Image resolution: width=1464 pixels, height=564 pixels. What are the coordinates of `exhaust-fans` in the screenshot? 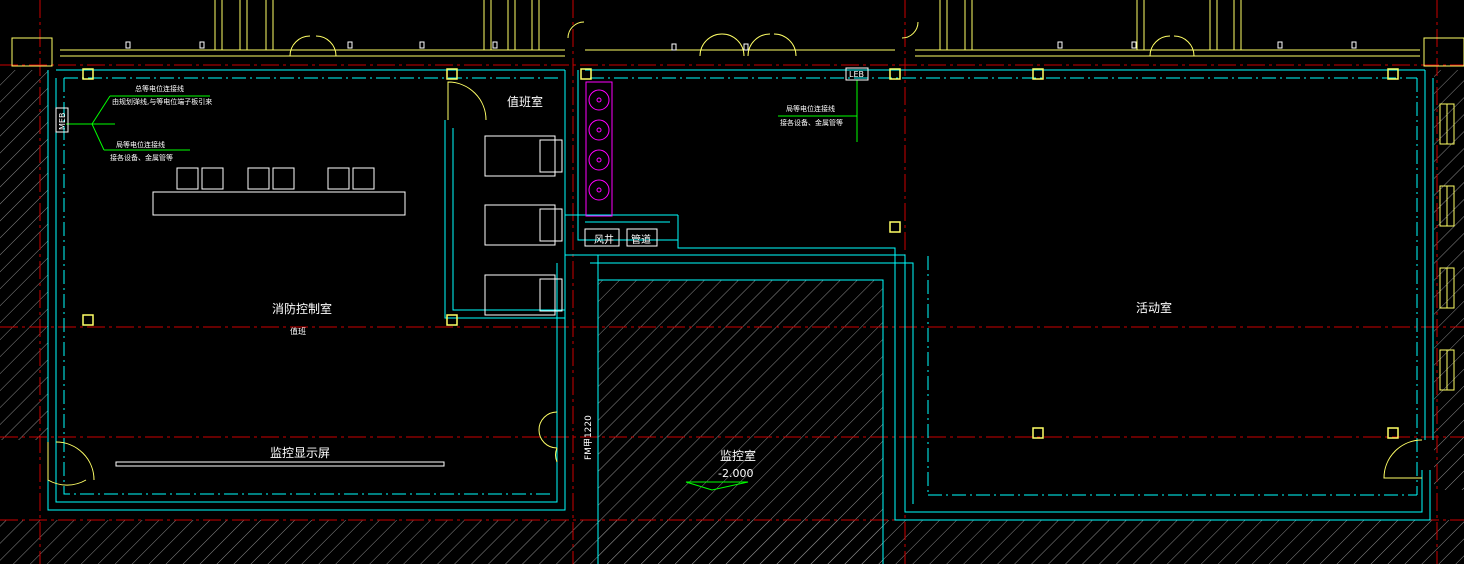 It's located at (599, 149).